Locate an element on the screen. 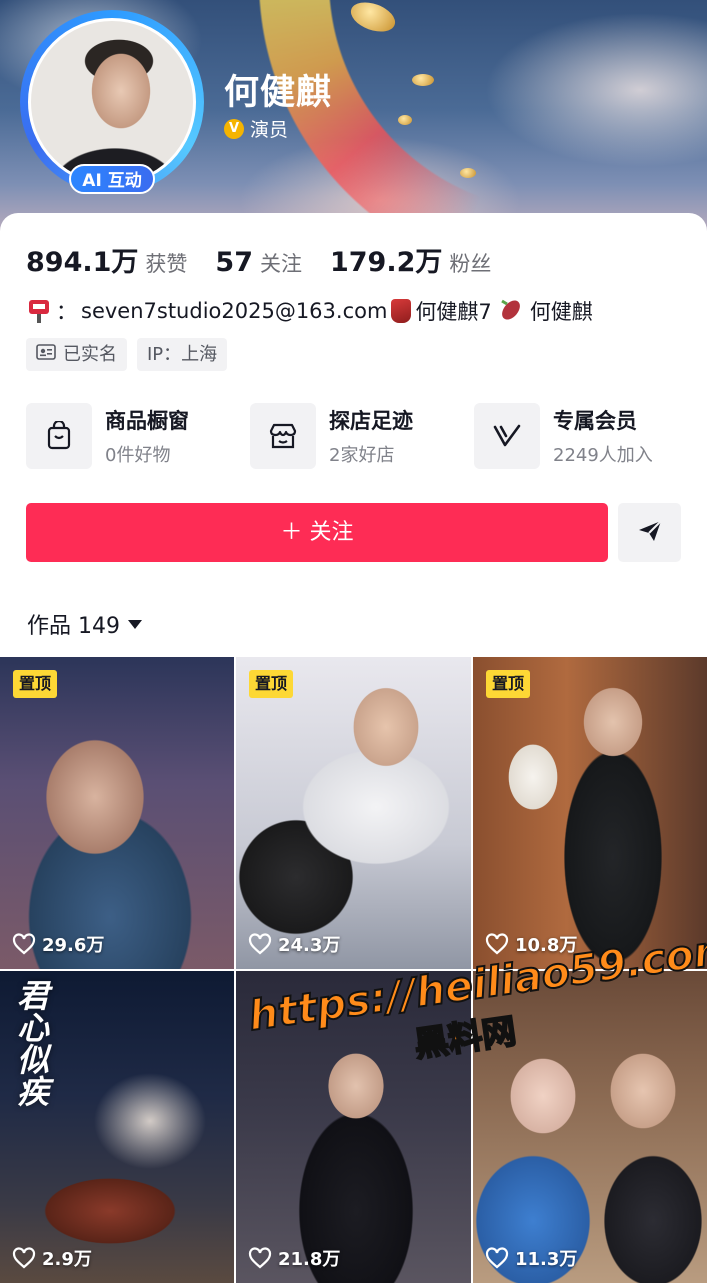 The width and height of the screenshot is (707, 1283). video-thumbnail: 21.8万 is located at coordinates (353, 1127).